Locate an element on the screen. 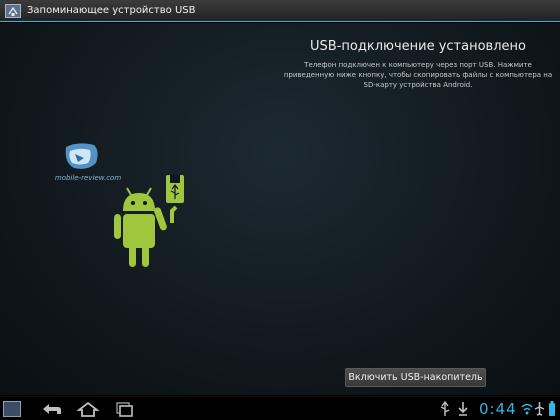  system-navigation-bar: 0:44 is located at coordinates (280, 408).